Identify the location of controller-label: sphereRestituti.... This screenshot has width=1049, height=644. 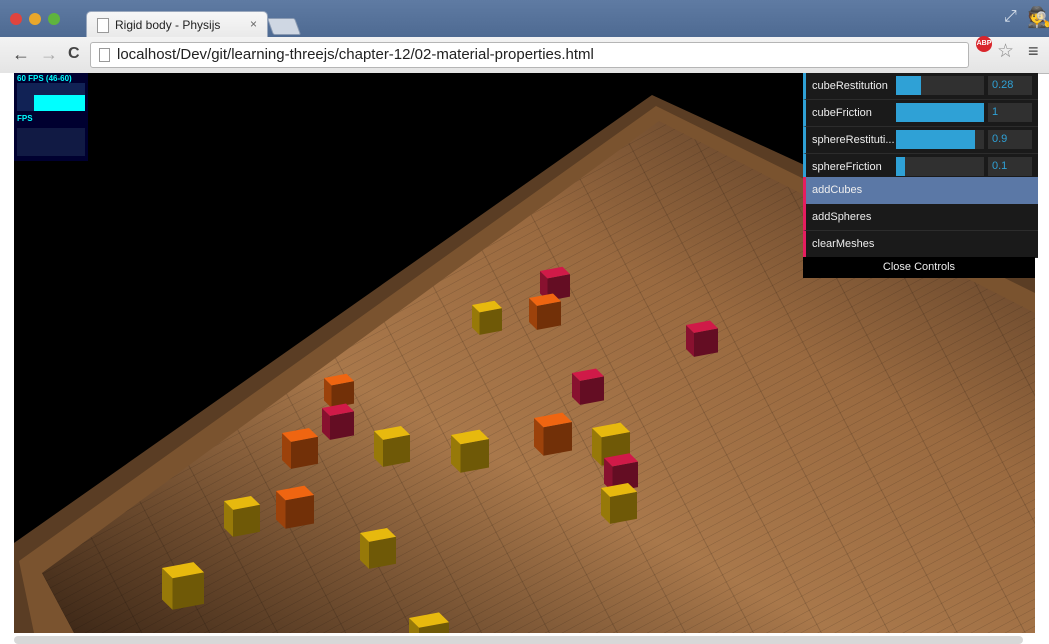
(853, 140).